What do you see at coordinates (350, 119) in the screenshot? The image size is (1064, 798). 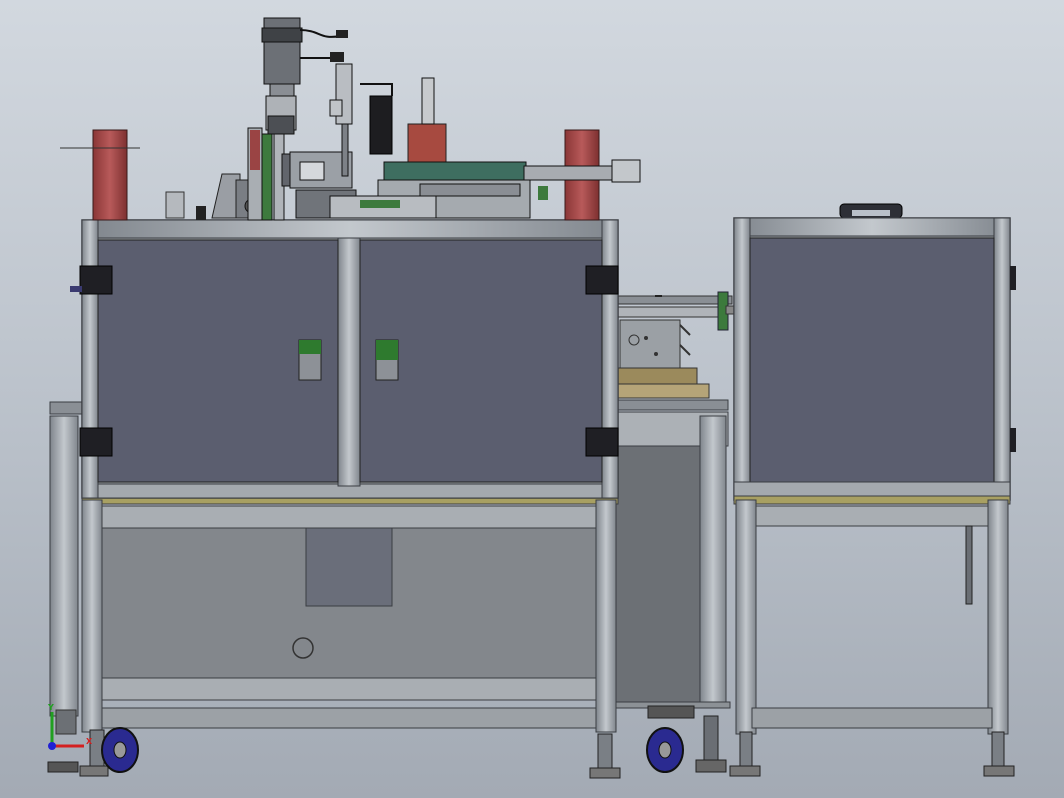 I see `top-mechanism` at bounding box center [350, 119].